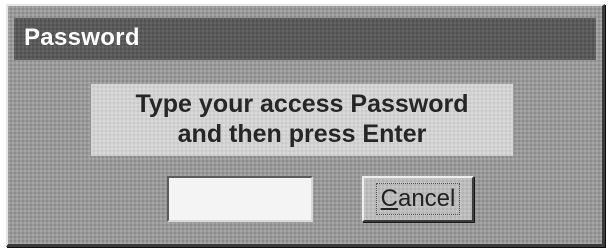 The height and width of the screenshot is (251, 611). Describe the element at coordinates (389, 198) in the screenshot. I see `cancel-mnemonic: C` at that location.